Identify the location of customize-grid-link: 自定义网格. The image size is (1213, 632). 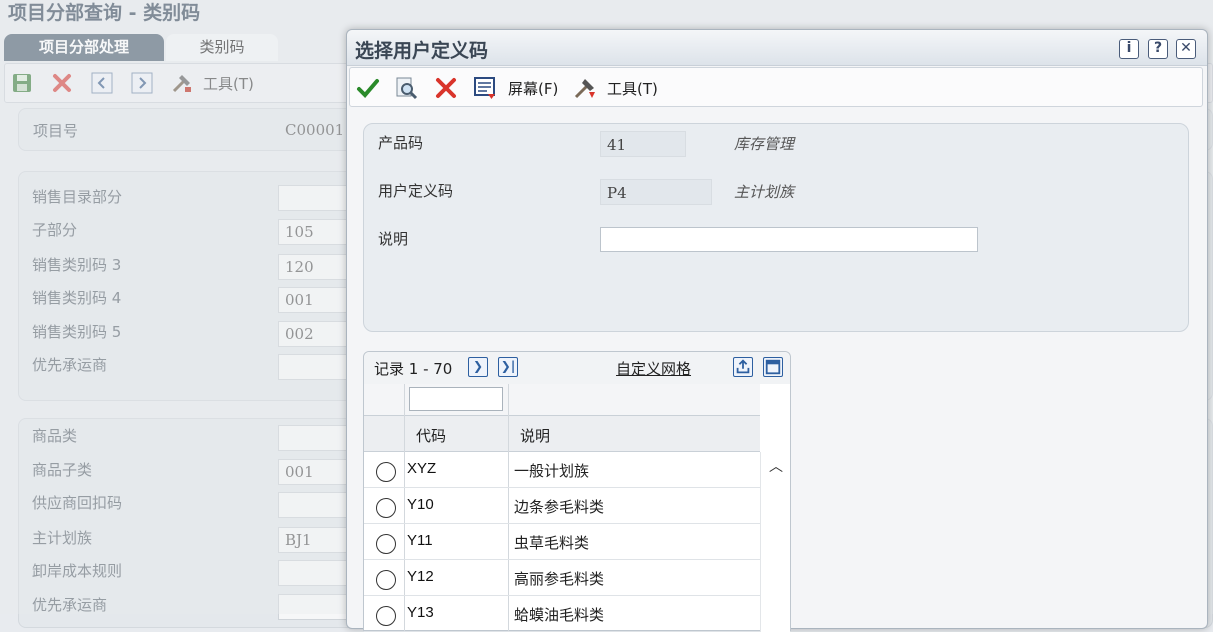
(653, 368).